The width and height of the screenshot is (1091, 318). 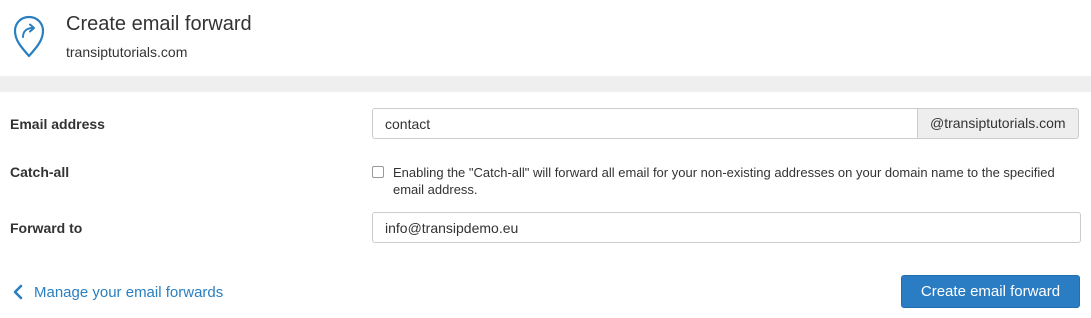 What do you see at coordinates (159, 24) in the screenshot?
I see `page-title: Create email forward` at bounding box center [159, 24].